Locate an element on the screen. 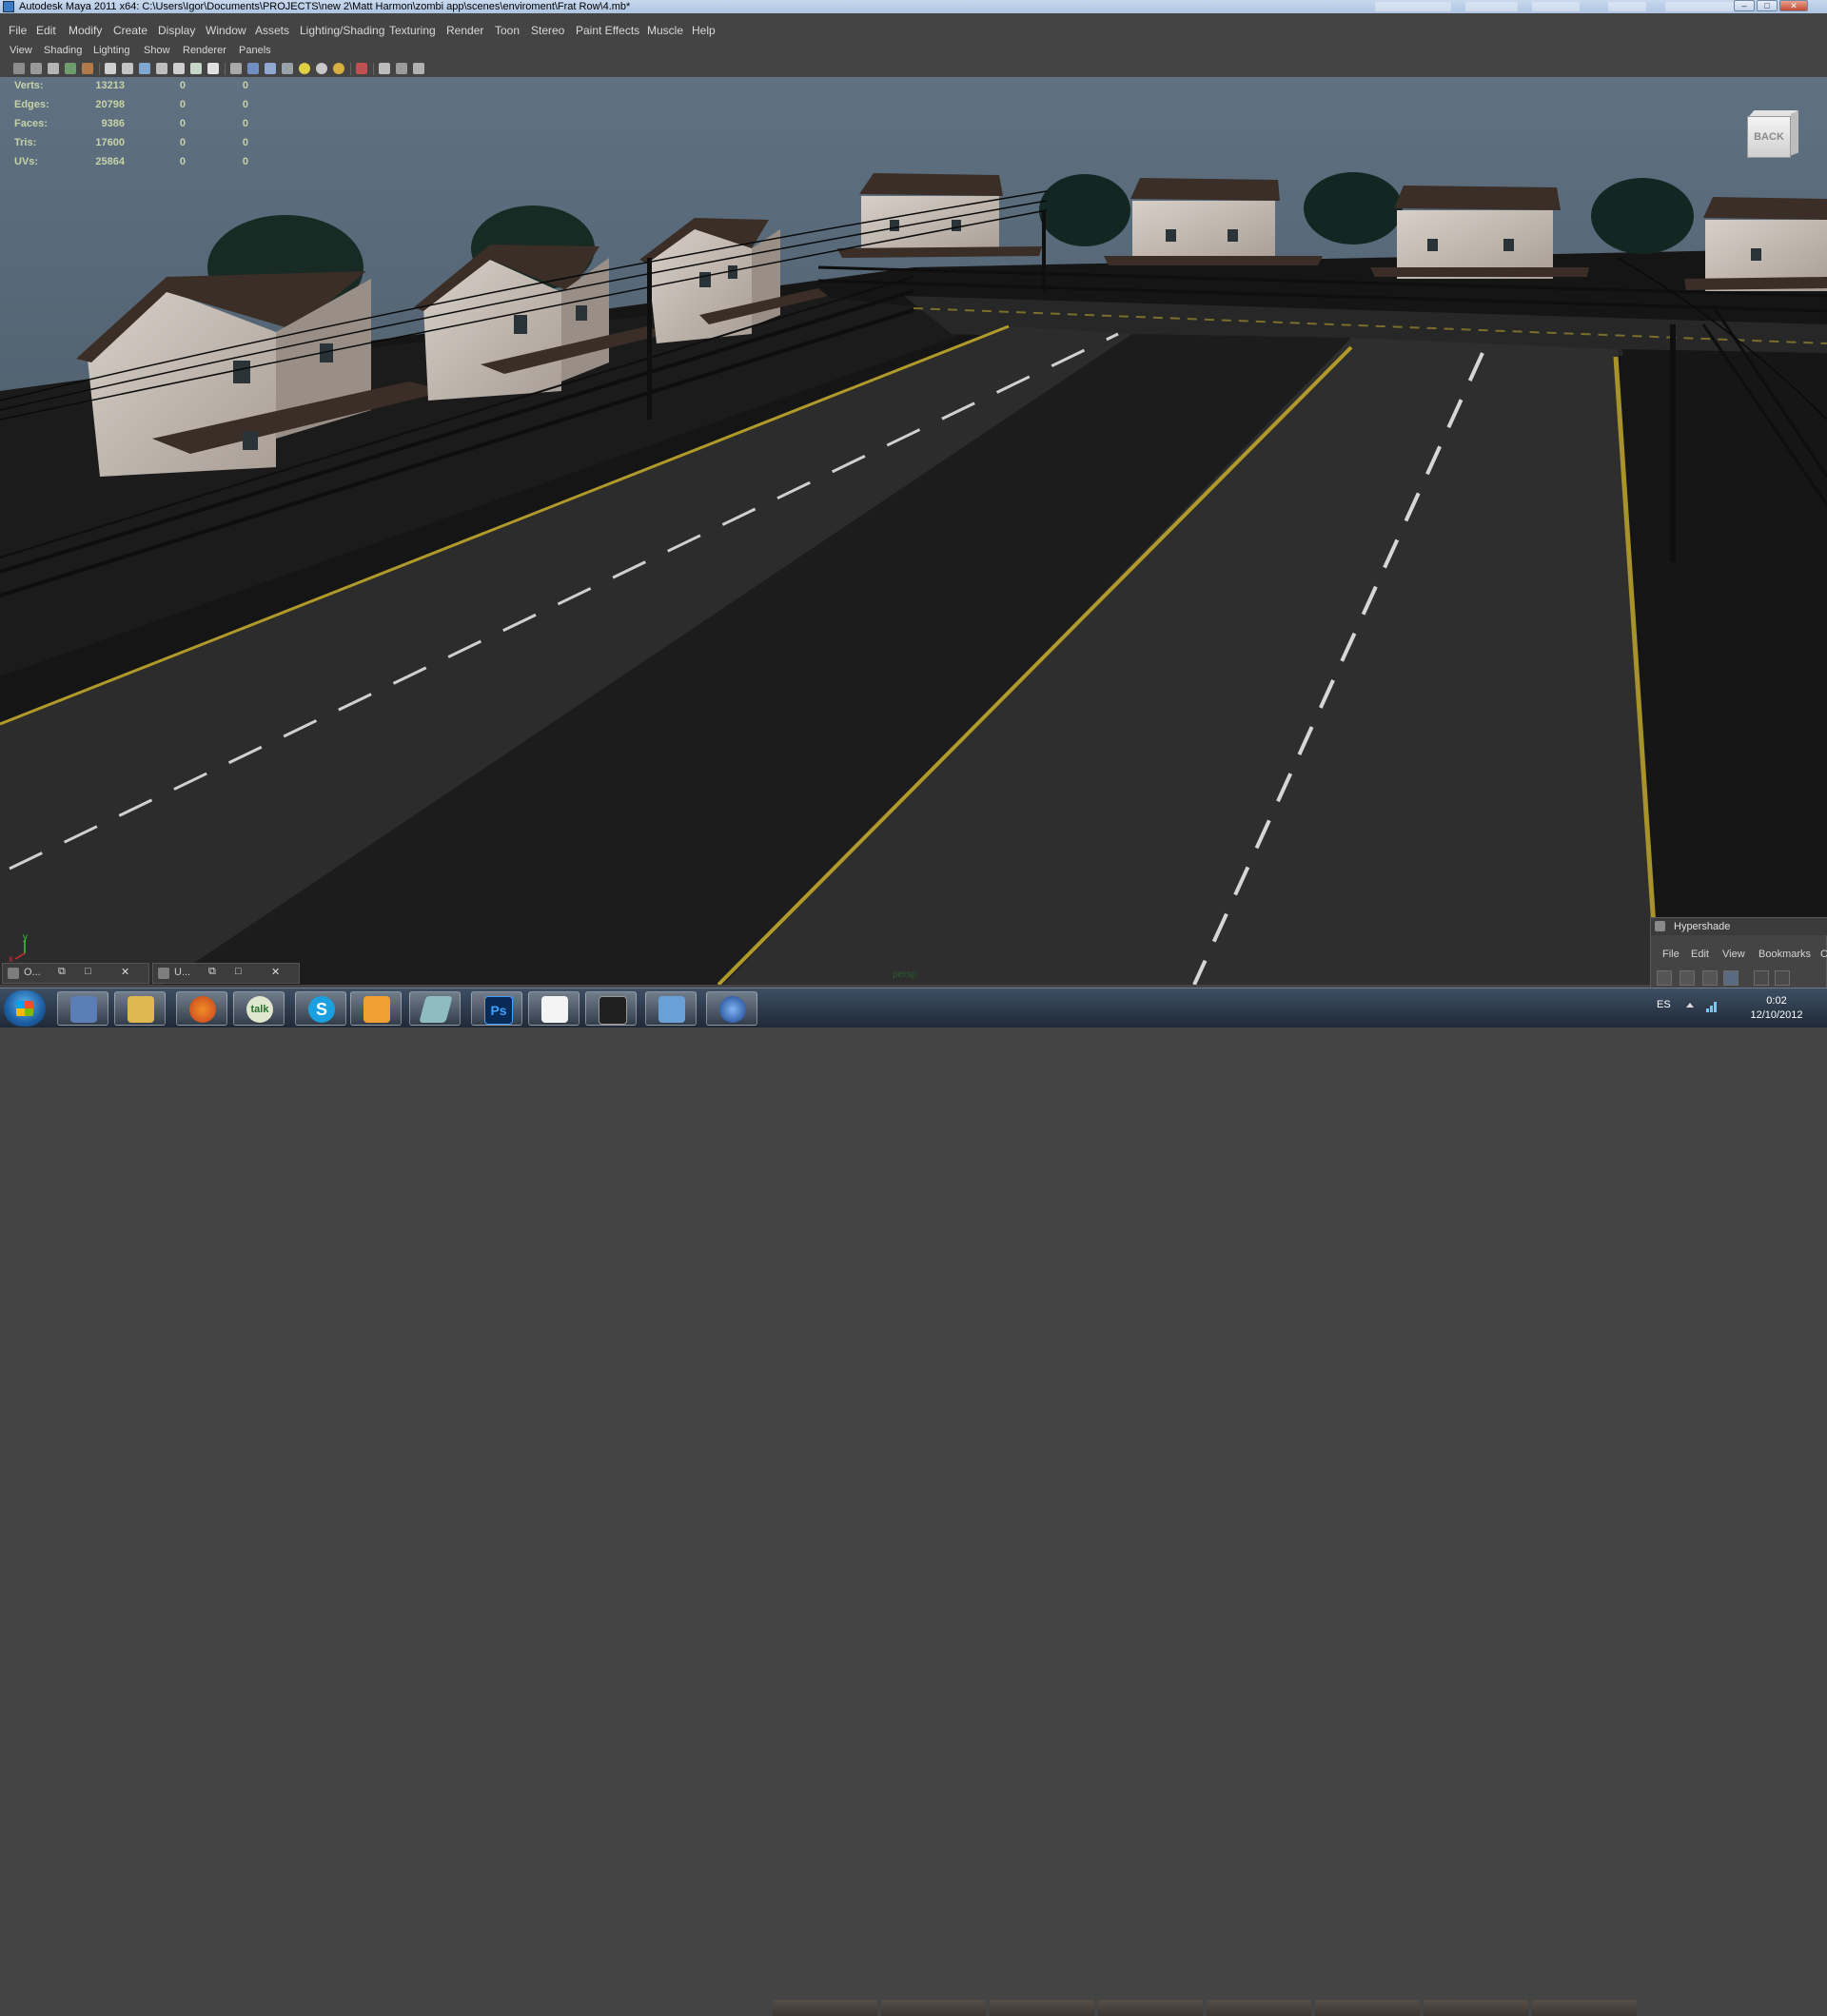 The height and width of the screenshot is (2016, 1827). menu-texturing: Texturing is located at coordinates (412, 30).